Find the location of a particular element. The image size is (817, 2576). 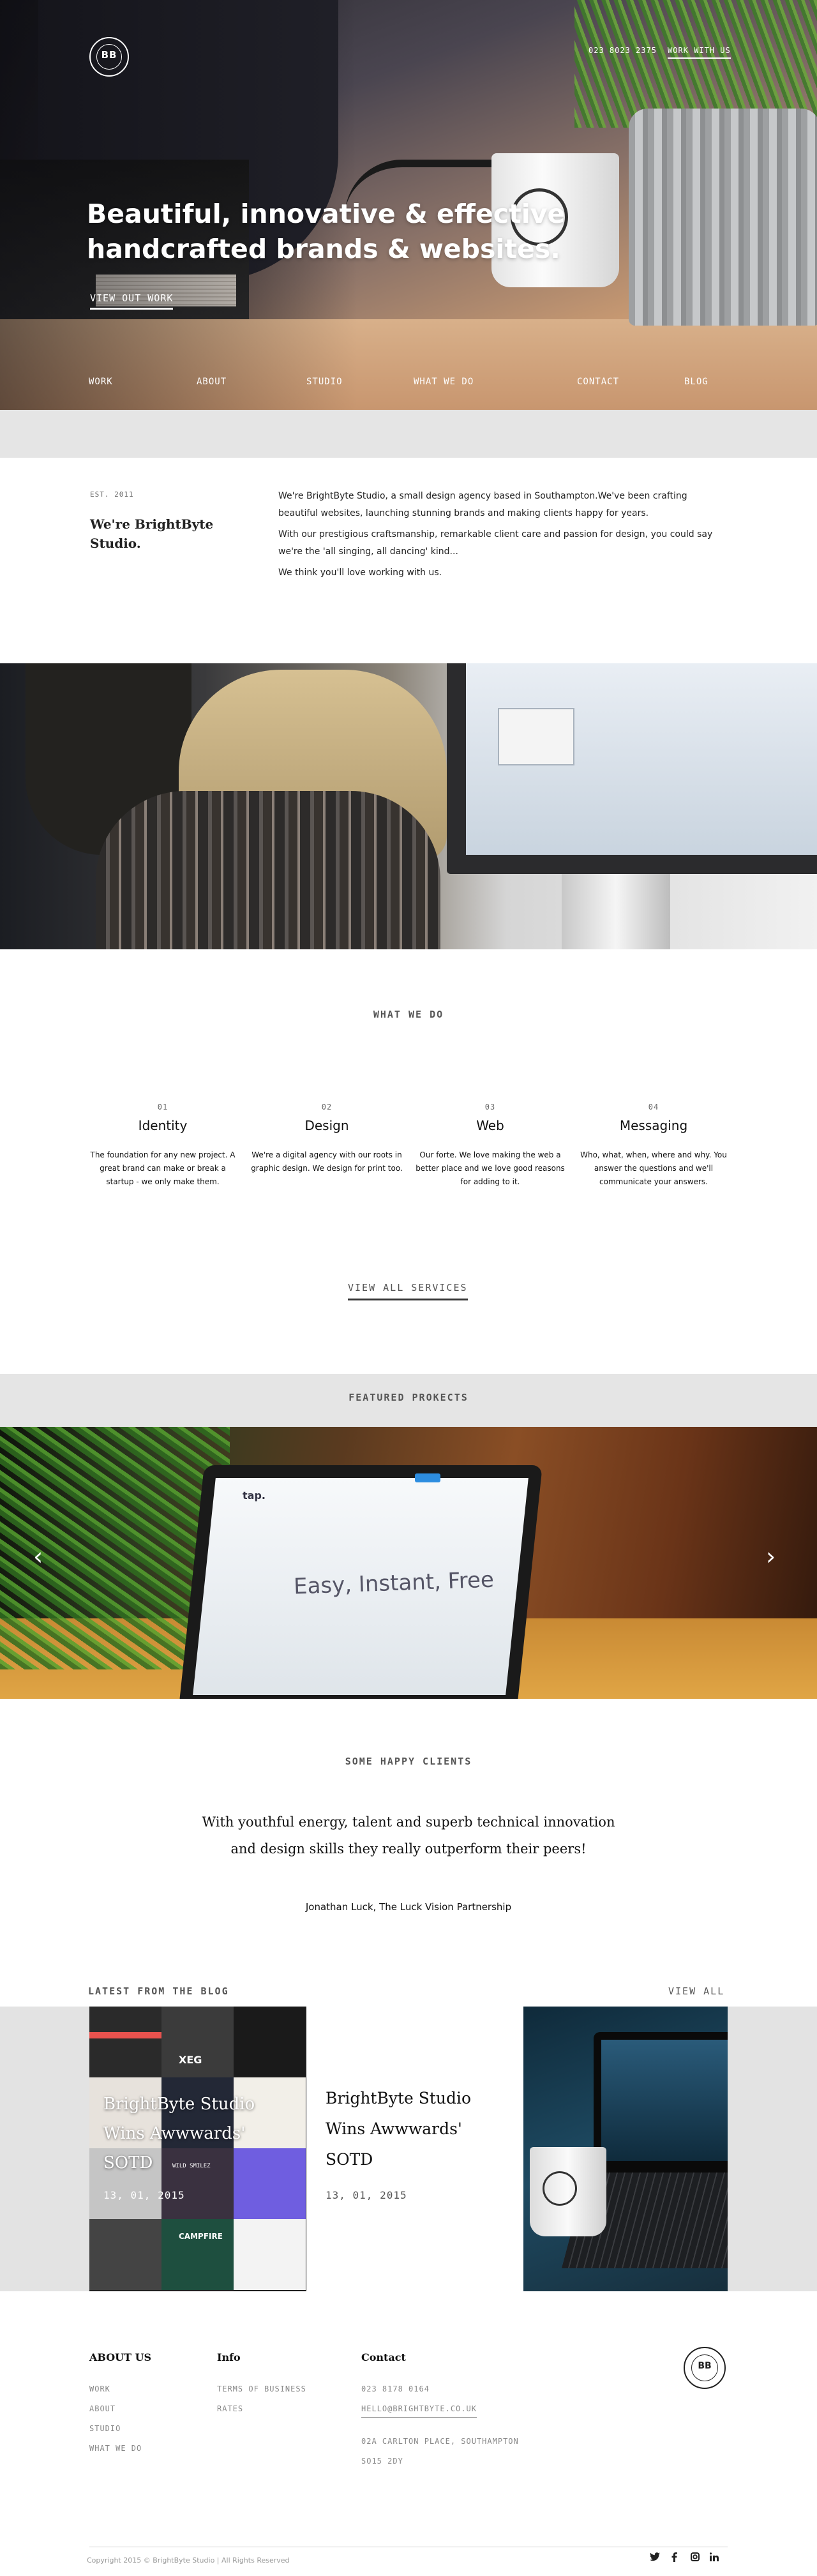

site-logo: BB is located at coordinates (109, 57).